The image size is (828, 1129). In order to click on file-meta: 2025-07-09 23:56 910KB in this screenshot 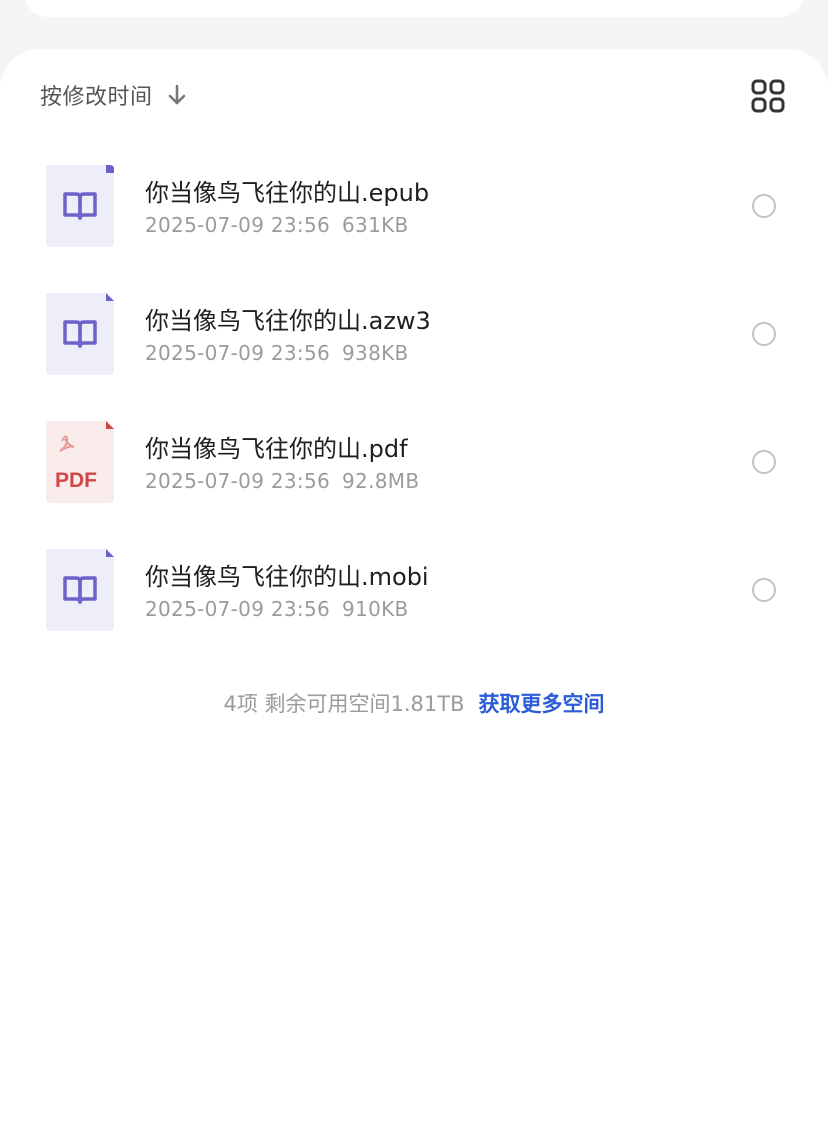, I will do `click(277, 609)`.